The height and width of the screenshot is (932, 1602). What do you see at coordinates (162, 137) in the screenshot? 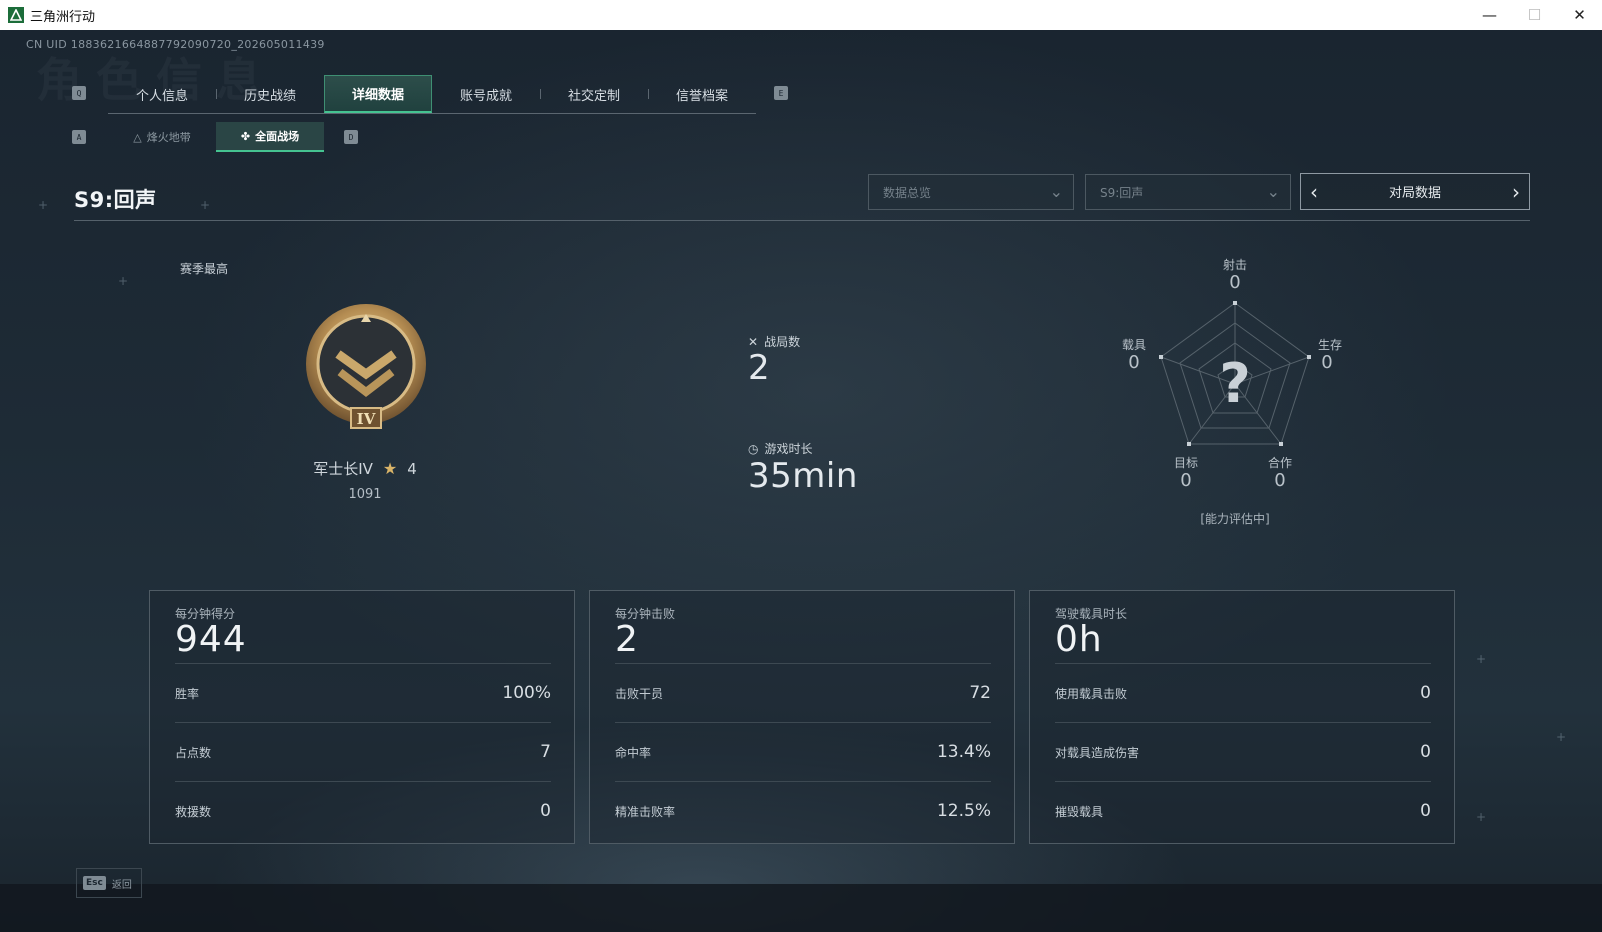
I see `subtab-extraction: △ 烽火地带` at bounding box center [162, 137].